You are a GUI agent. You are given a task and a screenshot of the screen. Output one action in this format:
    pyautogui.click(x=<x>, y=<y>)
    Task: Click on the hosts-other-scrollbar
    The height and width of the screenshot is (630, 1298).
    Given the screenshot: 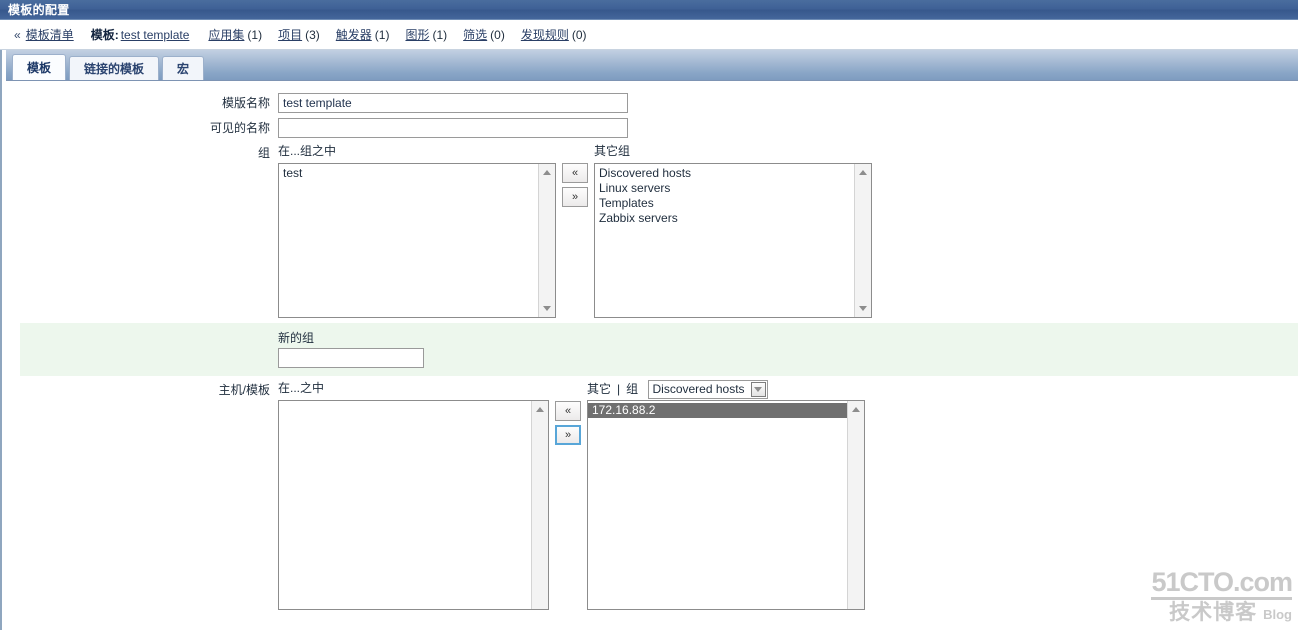 What is the action you would take?
    pyautogui.click(x=855, y=505)
    